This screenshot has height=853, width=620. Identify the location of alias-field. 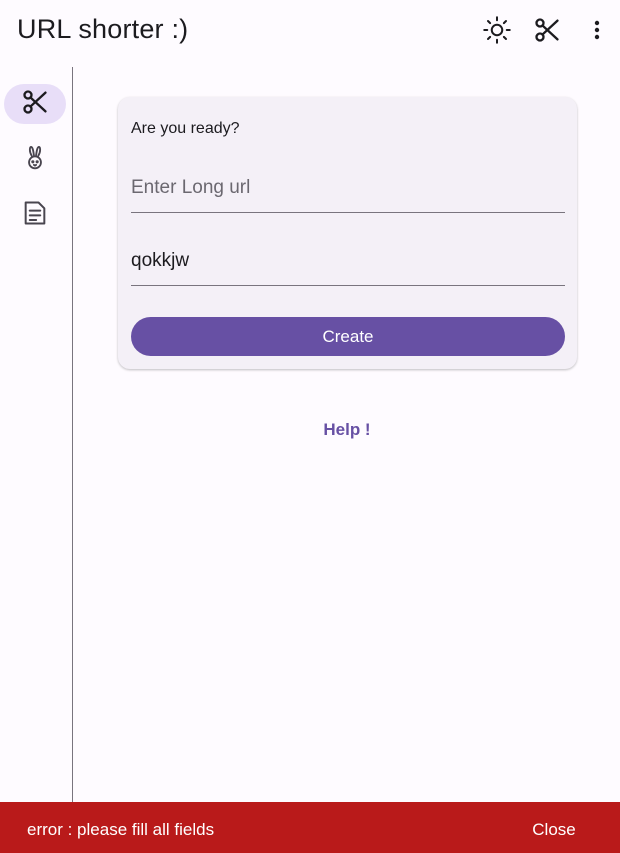
(348, 261).